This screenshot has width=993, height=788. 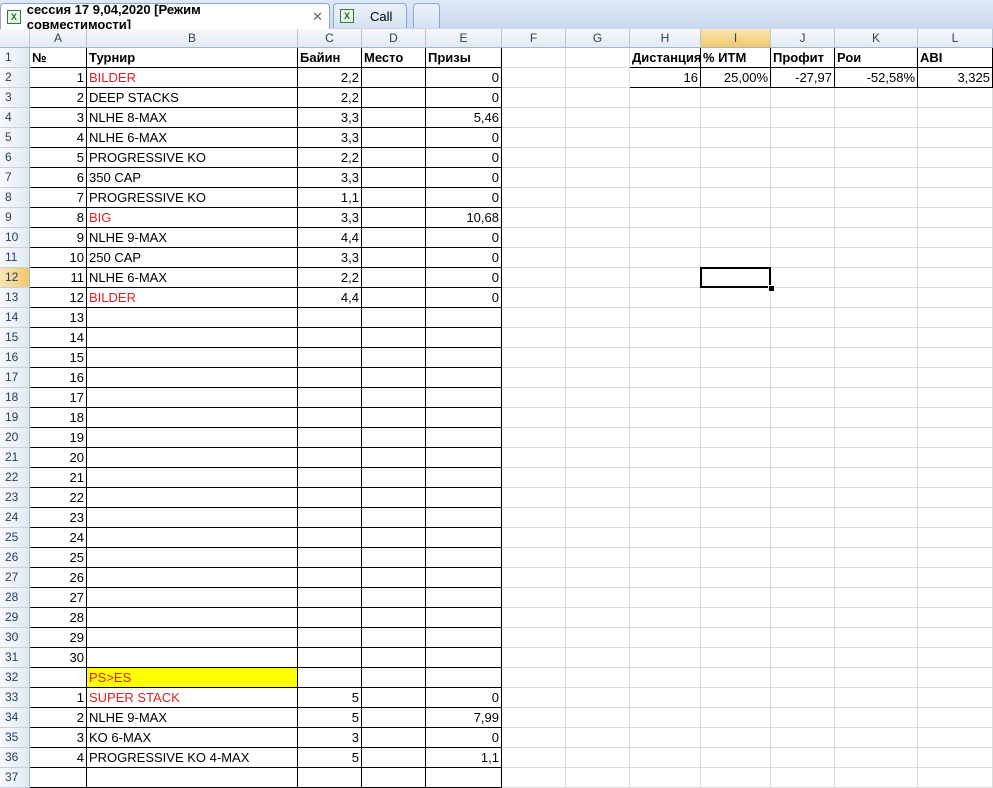 What do you see at coordinates (15, 398) in the screenshot?
I see `row-header-18: 18` at bounding box center [15, 398].